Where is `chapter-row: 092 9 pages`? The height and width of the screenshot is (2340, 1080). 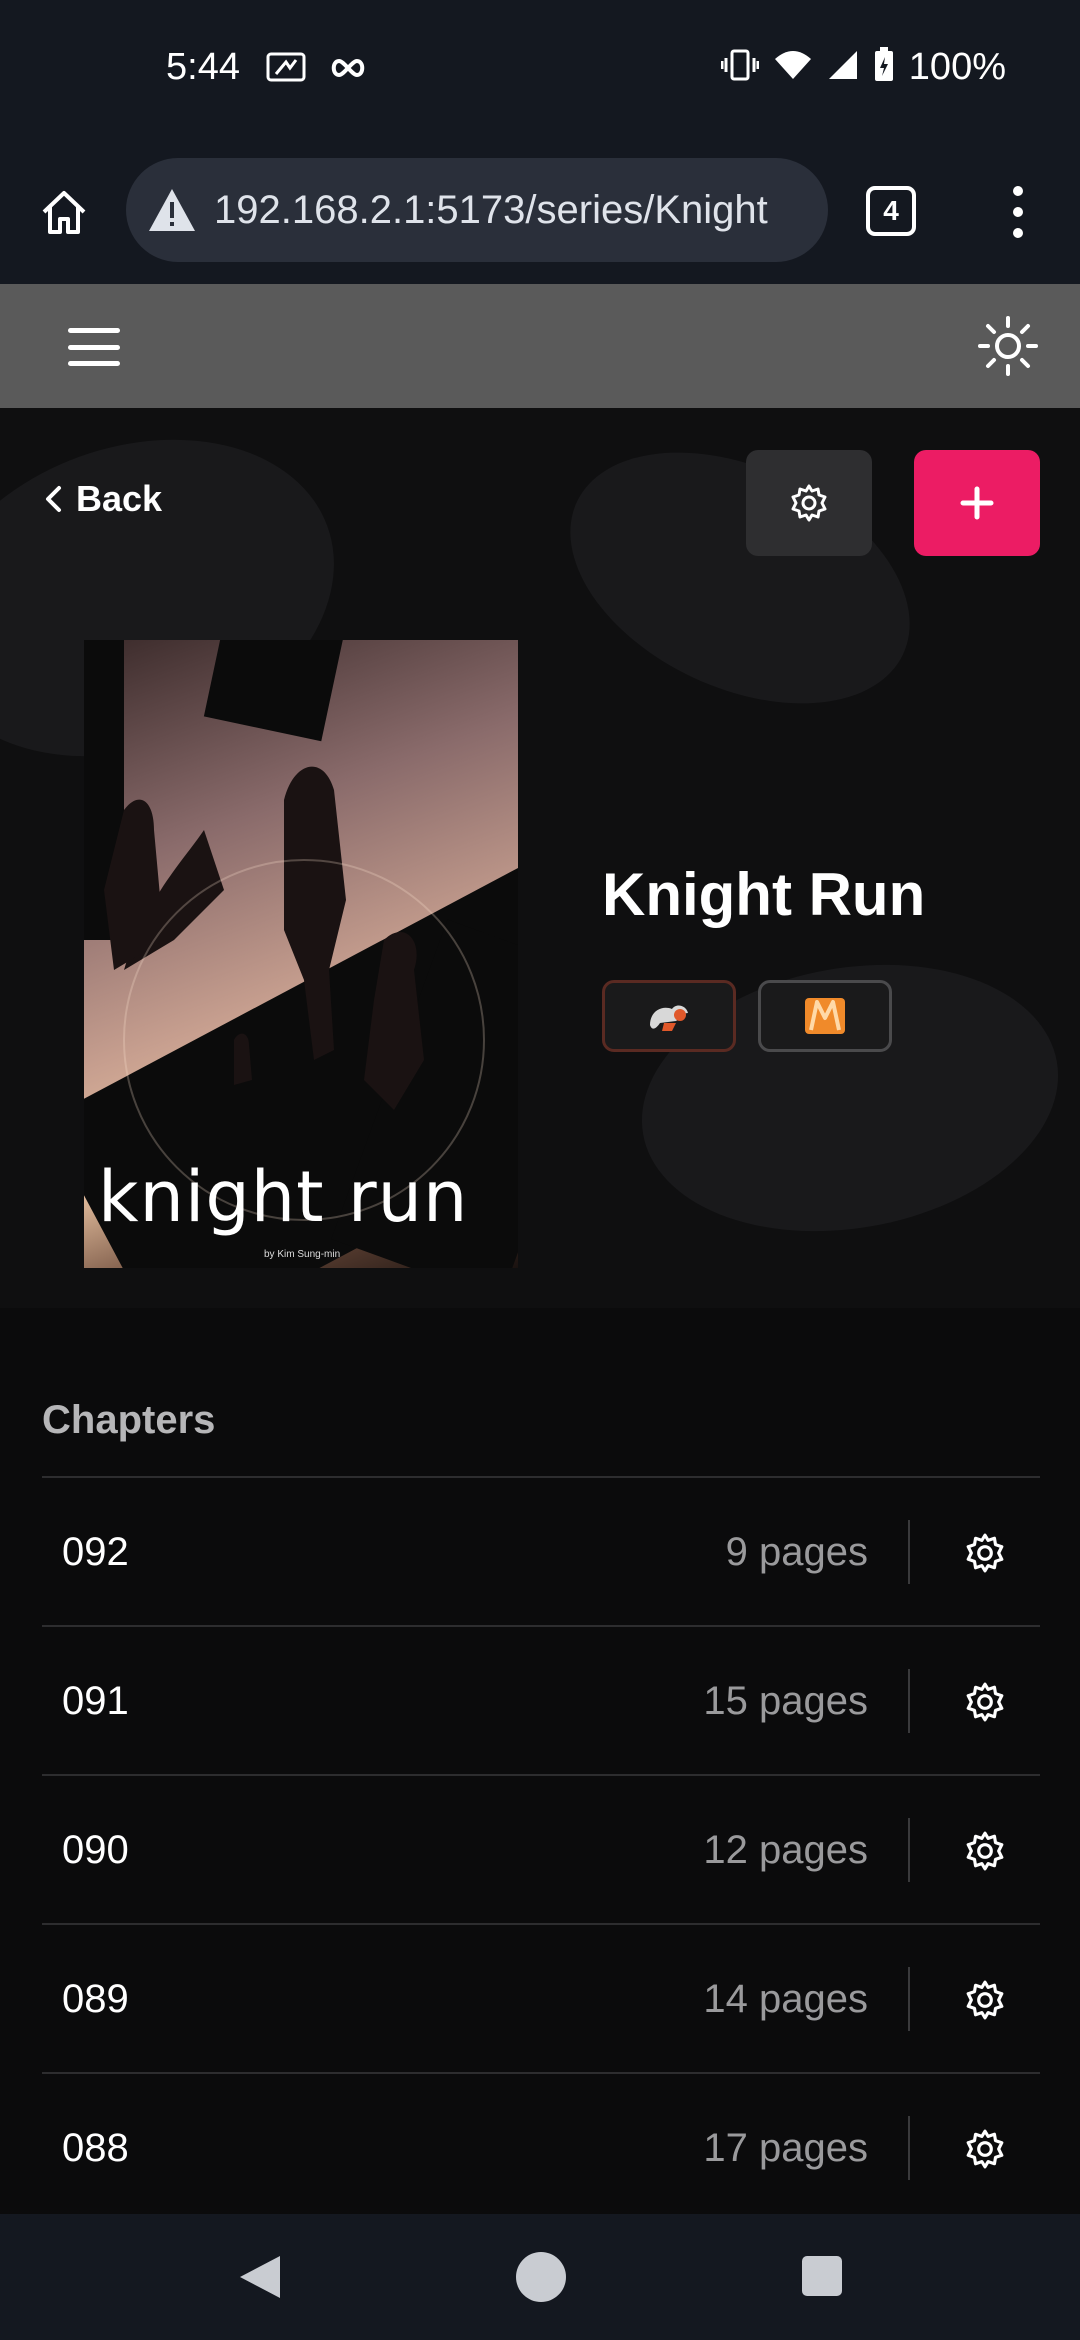 chapter-row: 092 9 pages is located at coordinates (541, 1552).